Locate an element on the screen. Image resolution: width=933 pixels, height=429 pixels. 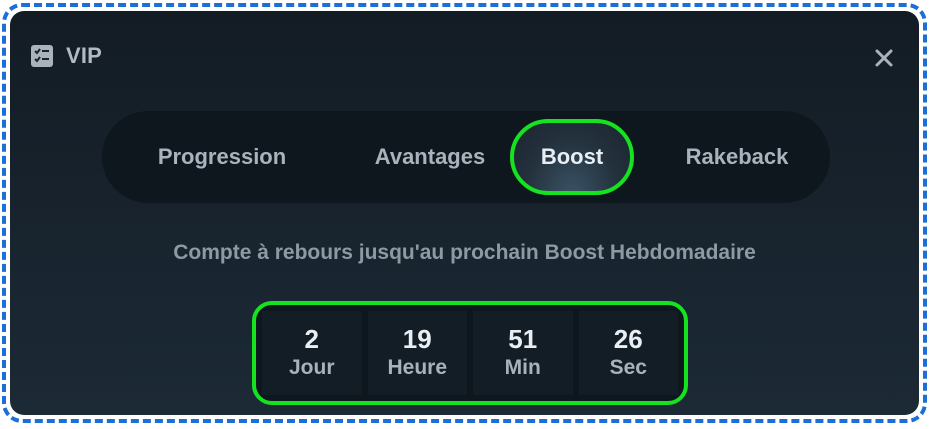
modal-title: VIP is located at coordinates (84, 55).